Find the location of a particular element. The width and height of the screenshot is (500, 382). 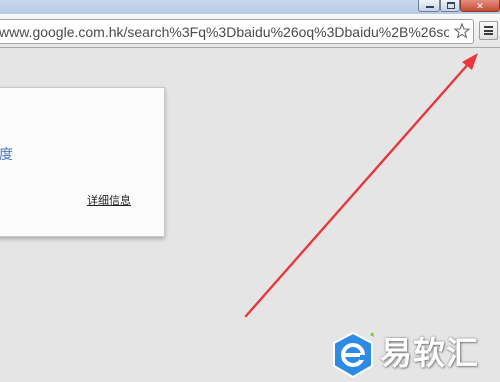

minimize-icon is located at coordinates (430, 7).